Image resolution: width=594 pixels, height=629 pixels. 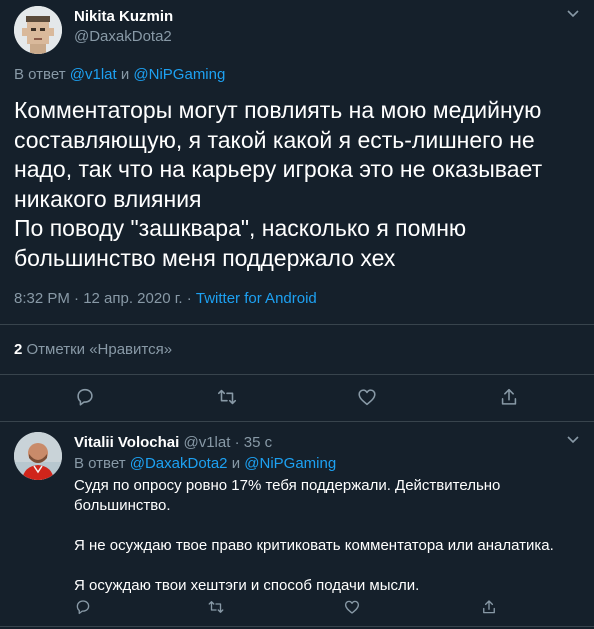 What do you see at coordinates (123, 16) in the screenshot?
I see `author-name: Nikita Kuzmin` at bounding box center [123, 16].